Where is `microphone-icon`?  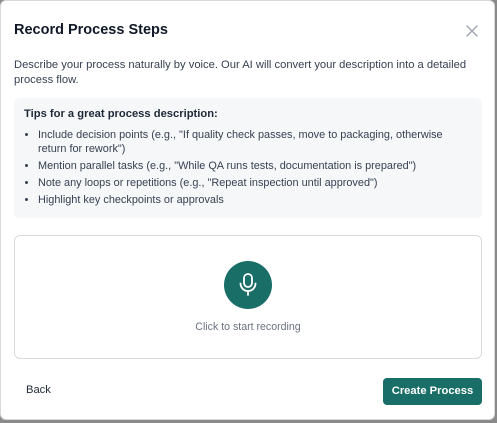
microphone-icon is located at coordinates (248, 284).